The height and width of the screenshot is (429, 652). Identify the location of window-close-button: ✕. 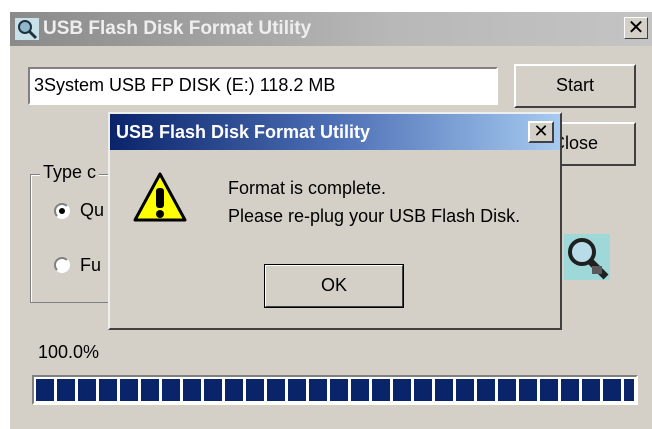
(636, 28).